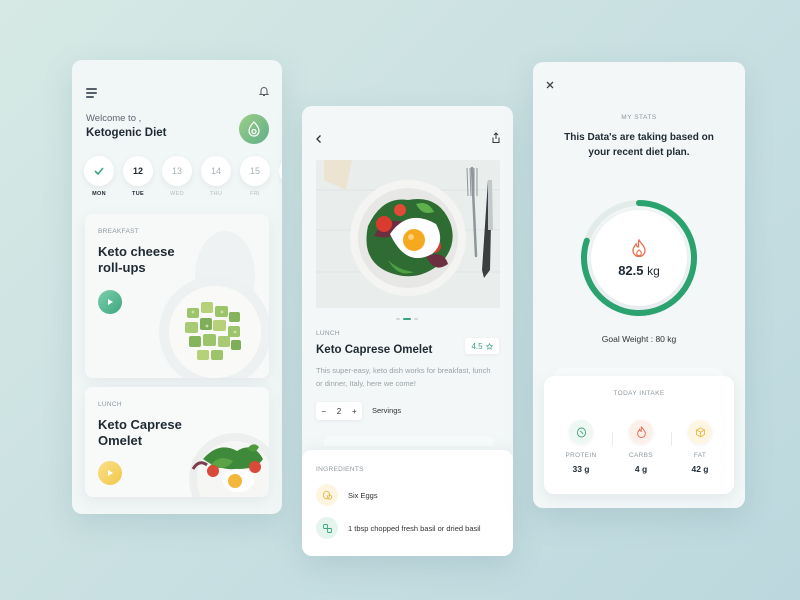 The height and width of the screenshot is (600, 800). What do you see at coordinates (700, 455) in the screenshot?
I see `macro-label: FAT` at bounding box center [700, 455].